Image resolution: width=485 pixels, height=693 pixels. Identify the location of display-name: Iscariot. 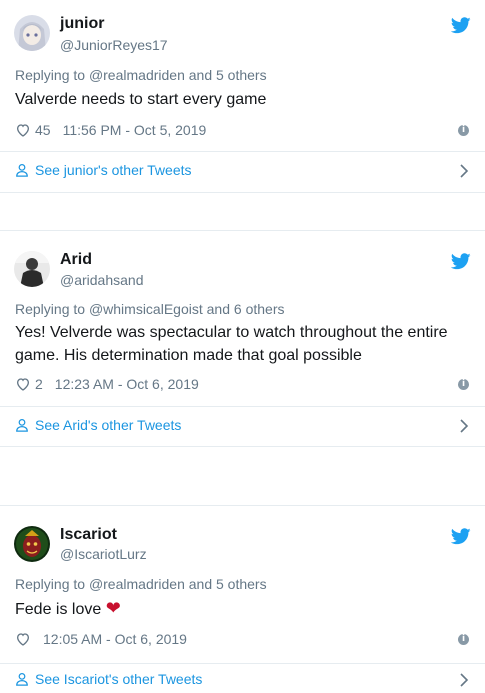
(88, 535).